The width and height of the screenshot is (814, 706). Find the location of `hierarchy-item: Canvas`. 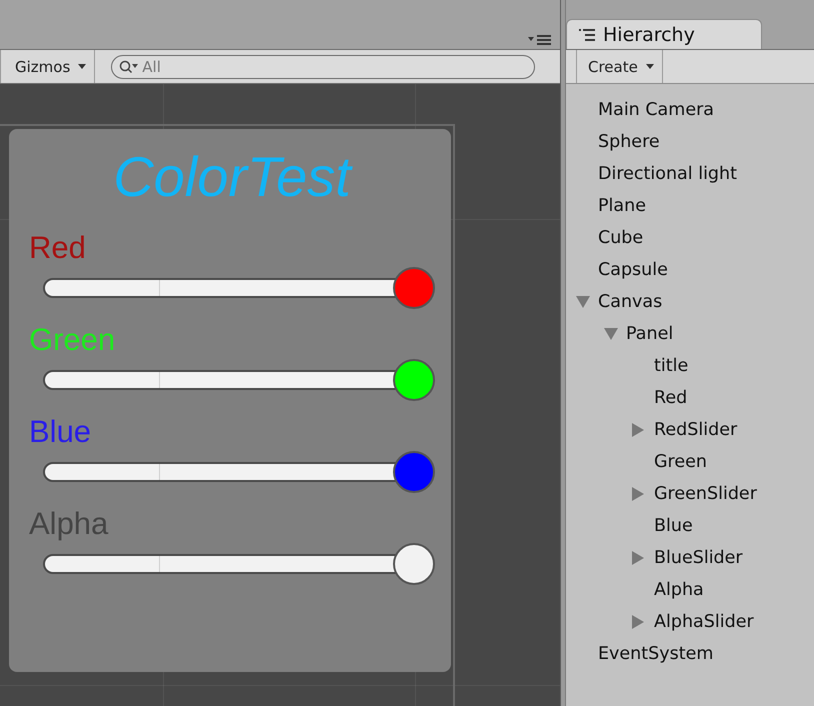

hierarchy-item: Canvas is located at coordinates (630, 302).